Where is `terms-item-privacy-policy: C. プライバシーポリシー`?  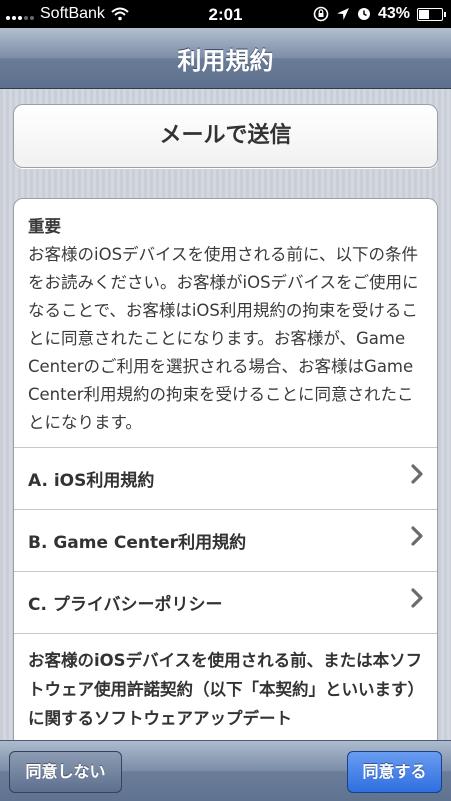 terms-item-privacy-policy: C. プライバシーポリシー is located at coordinates (225, 602).